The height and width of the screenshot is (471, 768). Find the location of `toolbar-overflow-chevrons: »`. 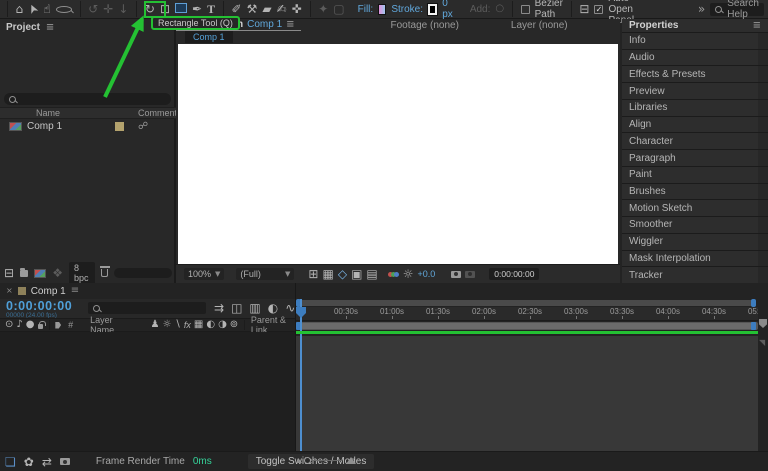

toolbar-overflow-chevrons: » is located at coordinates (701, 9).